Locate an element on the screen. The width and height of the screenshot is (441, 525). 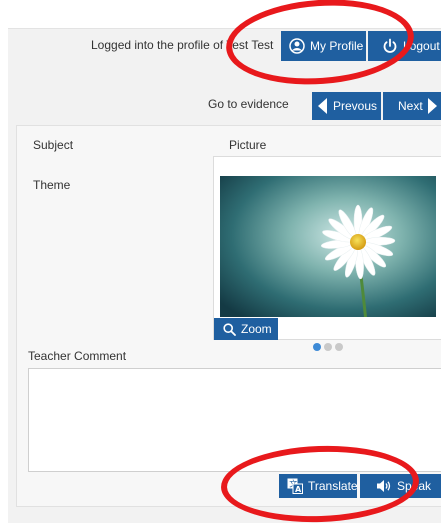
previous-button: Prevous is located at coordinates (346, 106).